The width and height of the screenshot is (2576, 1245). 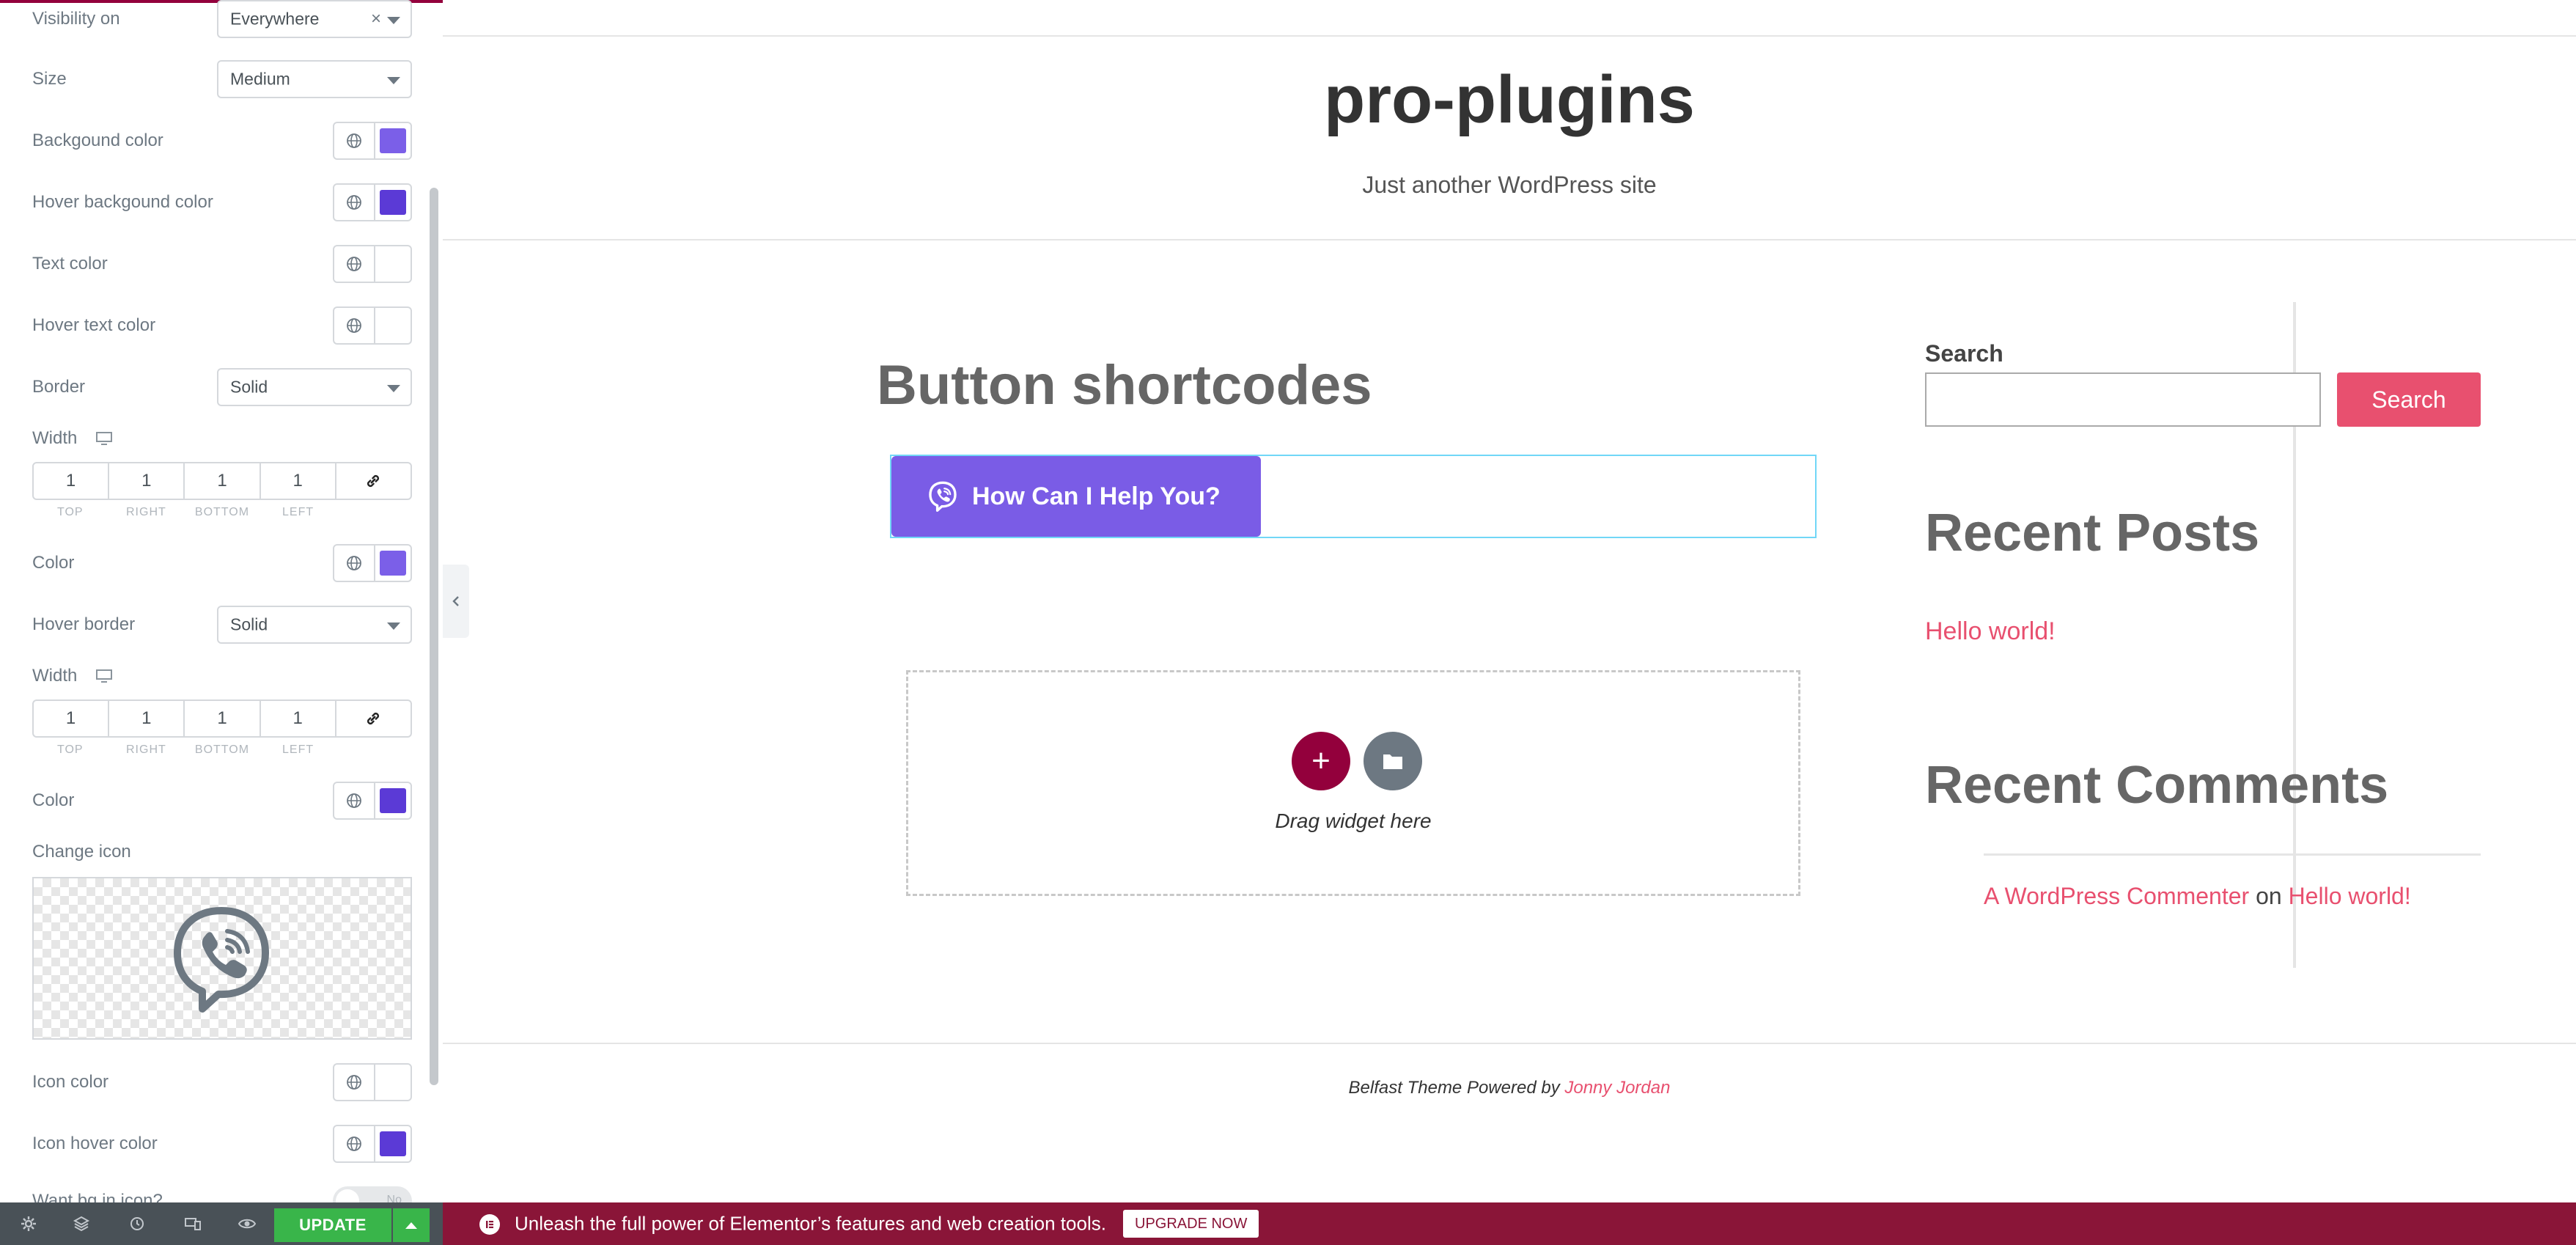 I want to click on viber-icon, so click(x=942, y=496).